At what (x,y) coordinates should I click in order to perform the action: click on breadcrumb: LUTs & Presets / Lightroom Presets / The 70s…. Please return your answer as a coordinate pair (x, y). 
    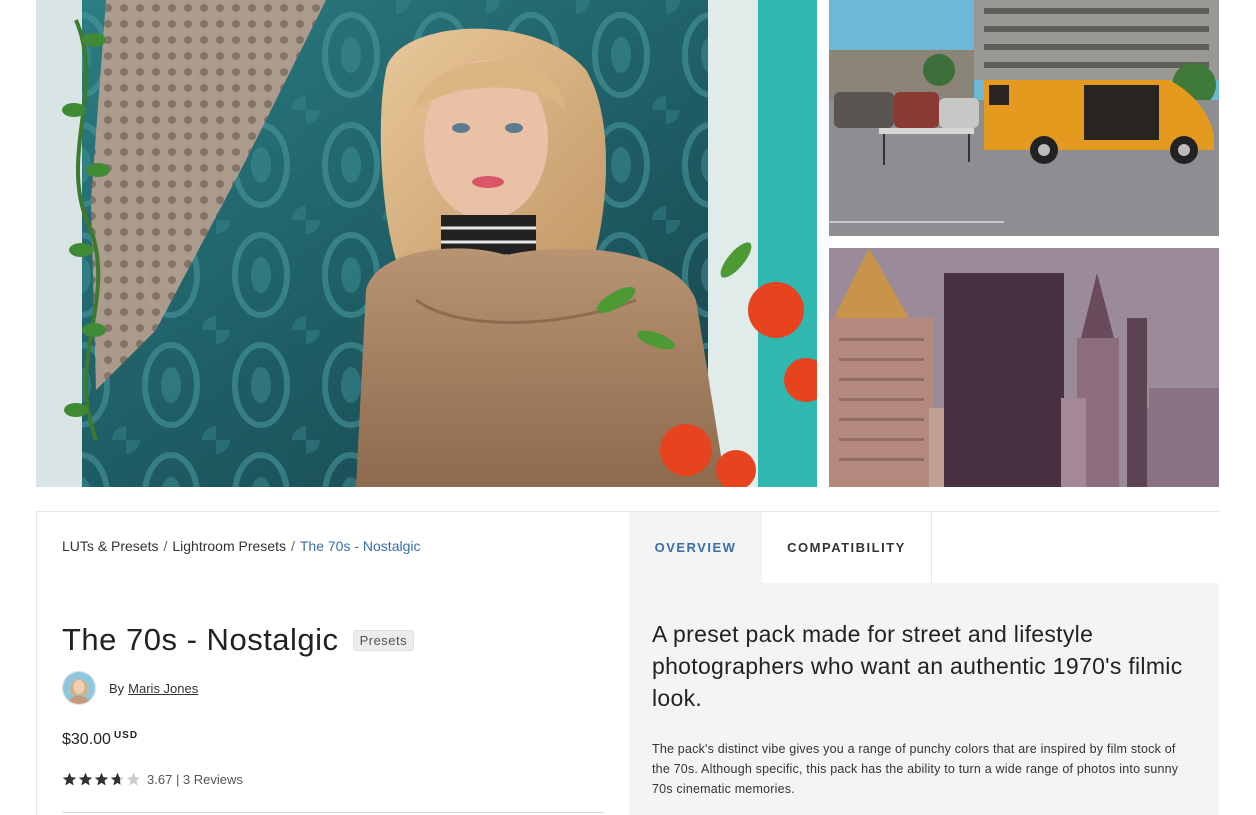
    Looking at the image, I should click on (241, 546).